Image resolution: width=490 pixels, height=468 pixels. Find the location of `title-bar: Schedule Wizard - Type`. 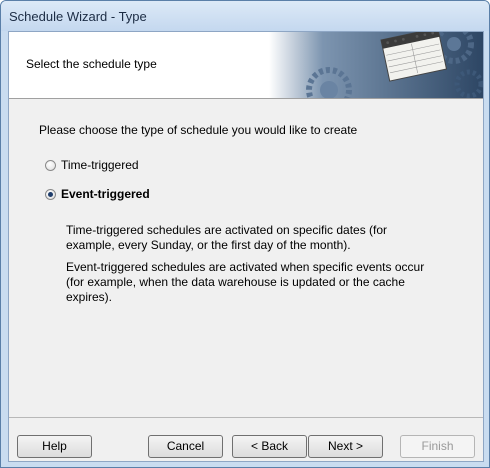

title-bar: Schedule Wizard - Type is located at coordinates (245, 16).